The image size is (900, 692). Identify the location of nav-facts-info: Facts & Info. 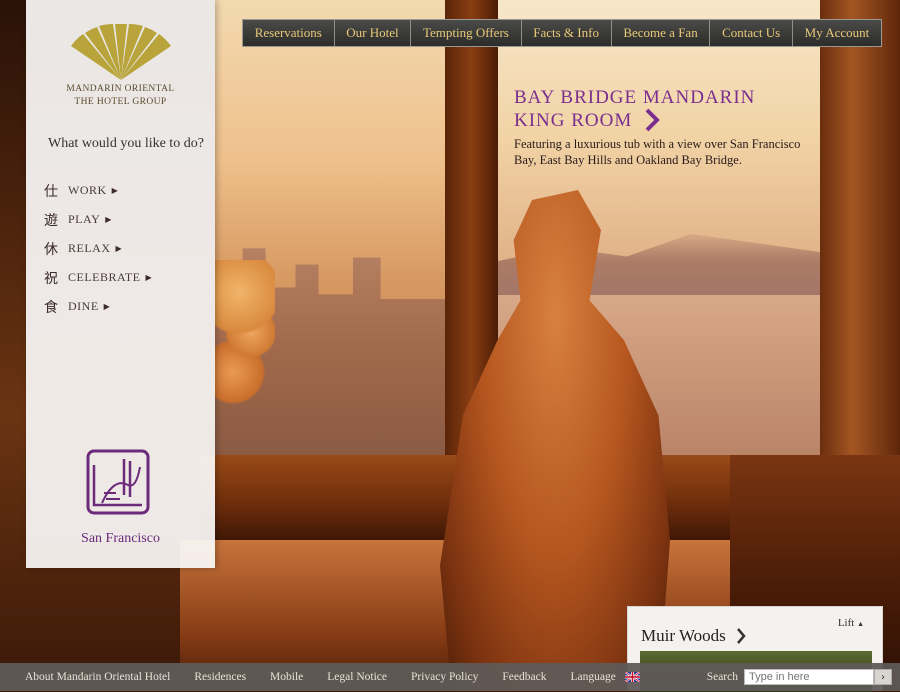
(567, 33).